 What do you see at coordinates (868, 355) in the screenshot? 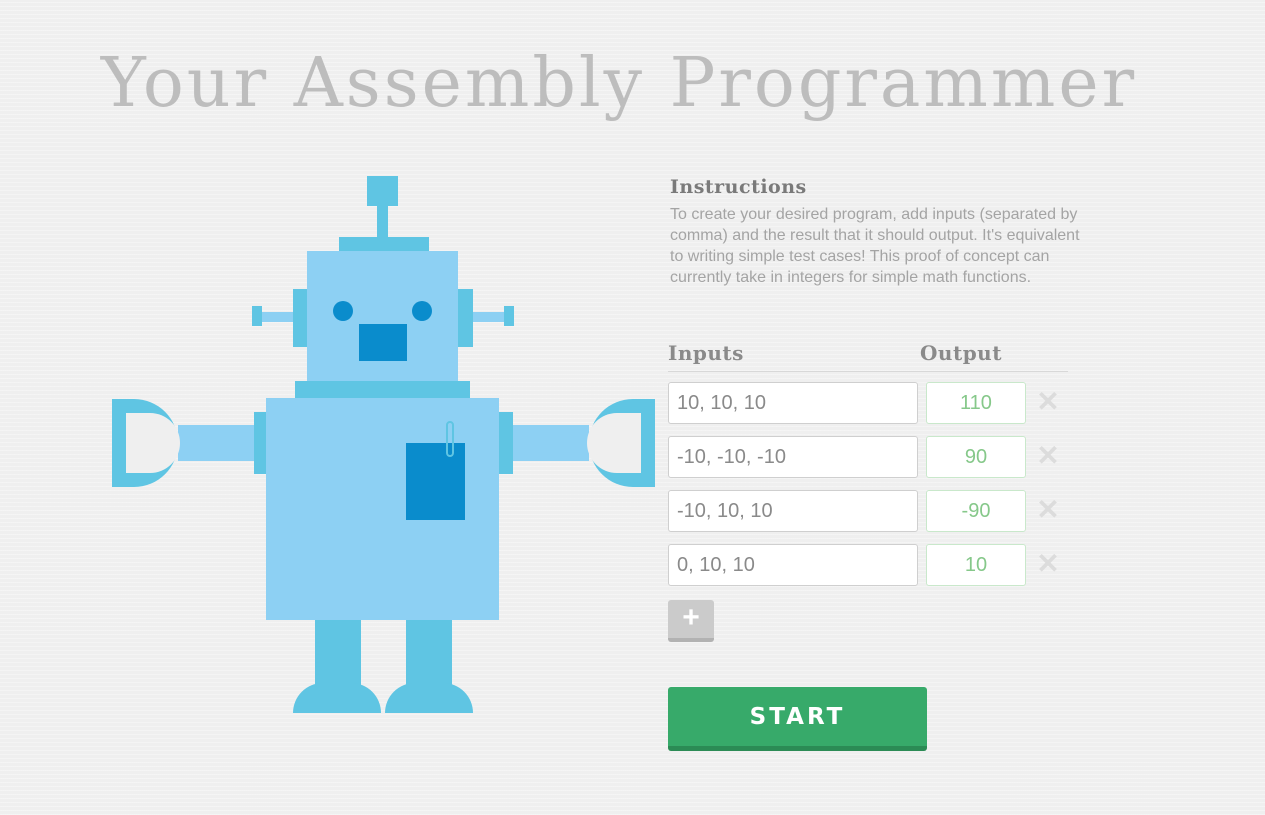
I see `table-header: Inputs Output` at bounding box center [868, 355].